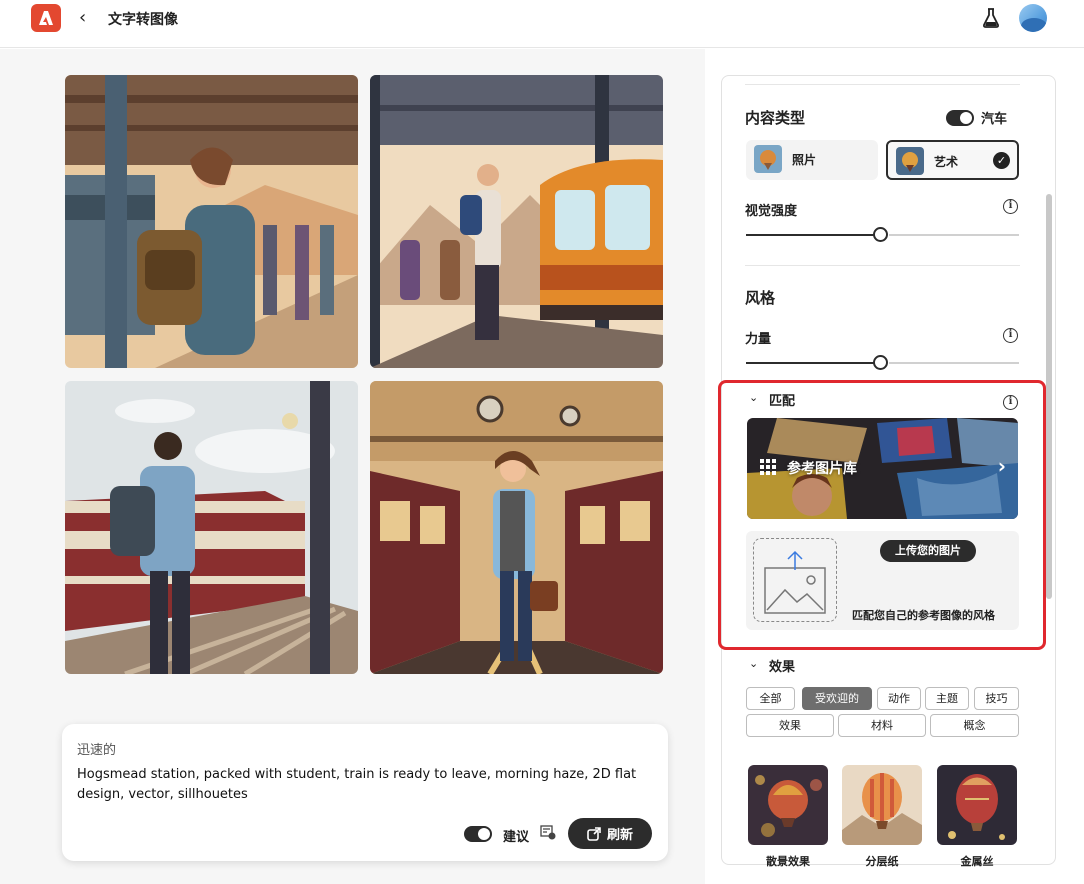 This screenshot has width=1084, height=884. Describe the element at coordinates (837, 698) in the screenshot. I see `chip-popular: 受欢迎的` at that location.